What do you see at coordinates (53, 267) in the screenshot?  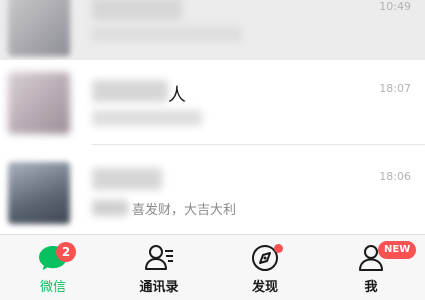 I see `tab-chats: 2 微信` at bounding box center [53, 267].